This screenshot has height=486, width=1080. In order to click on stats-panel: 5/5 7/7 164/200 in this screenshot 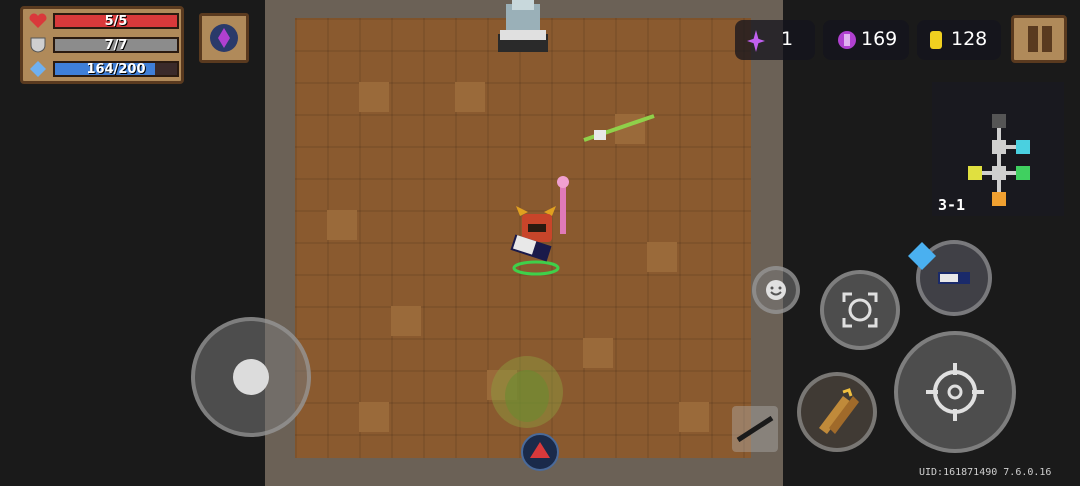, I will do `click(102, 45)`.